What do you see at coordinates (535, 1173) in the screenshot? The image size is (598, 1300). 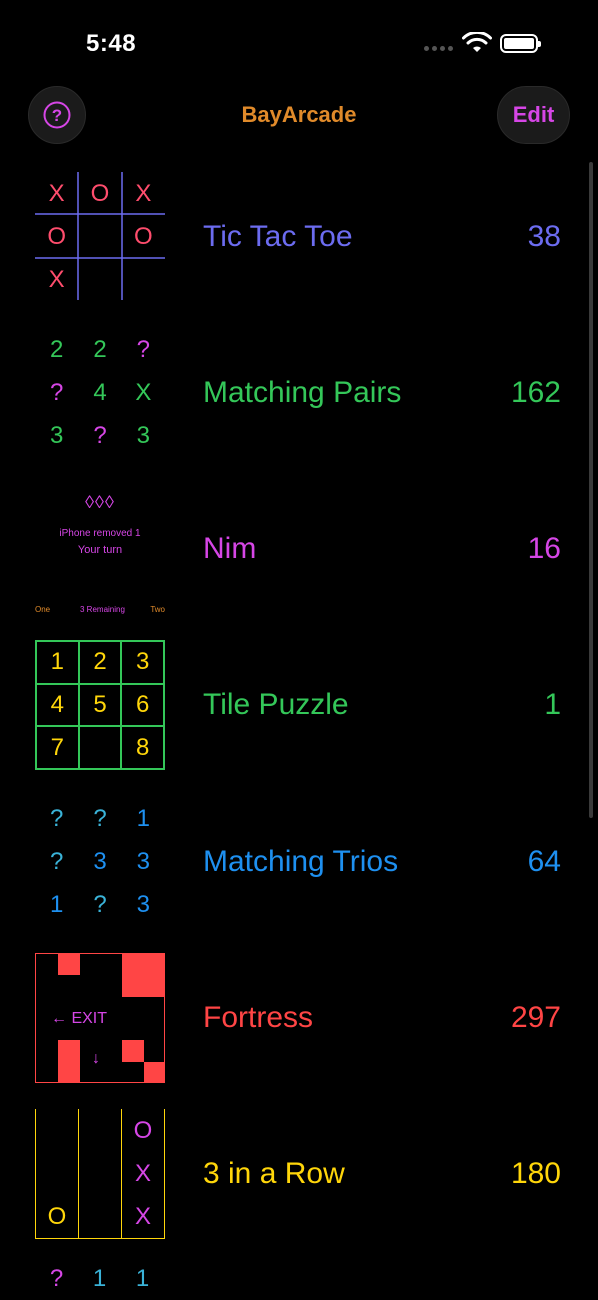 I see `game-score: 180` at bounding box center [535, 1173].